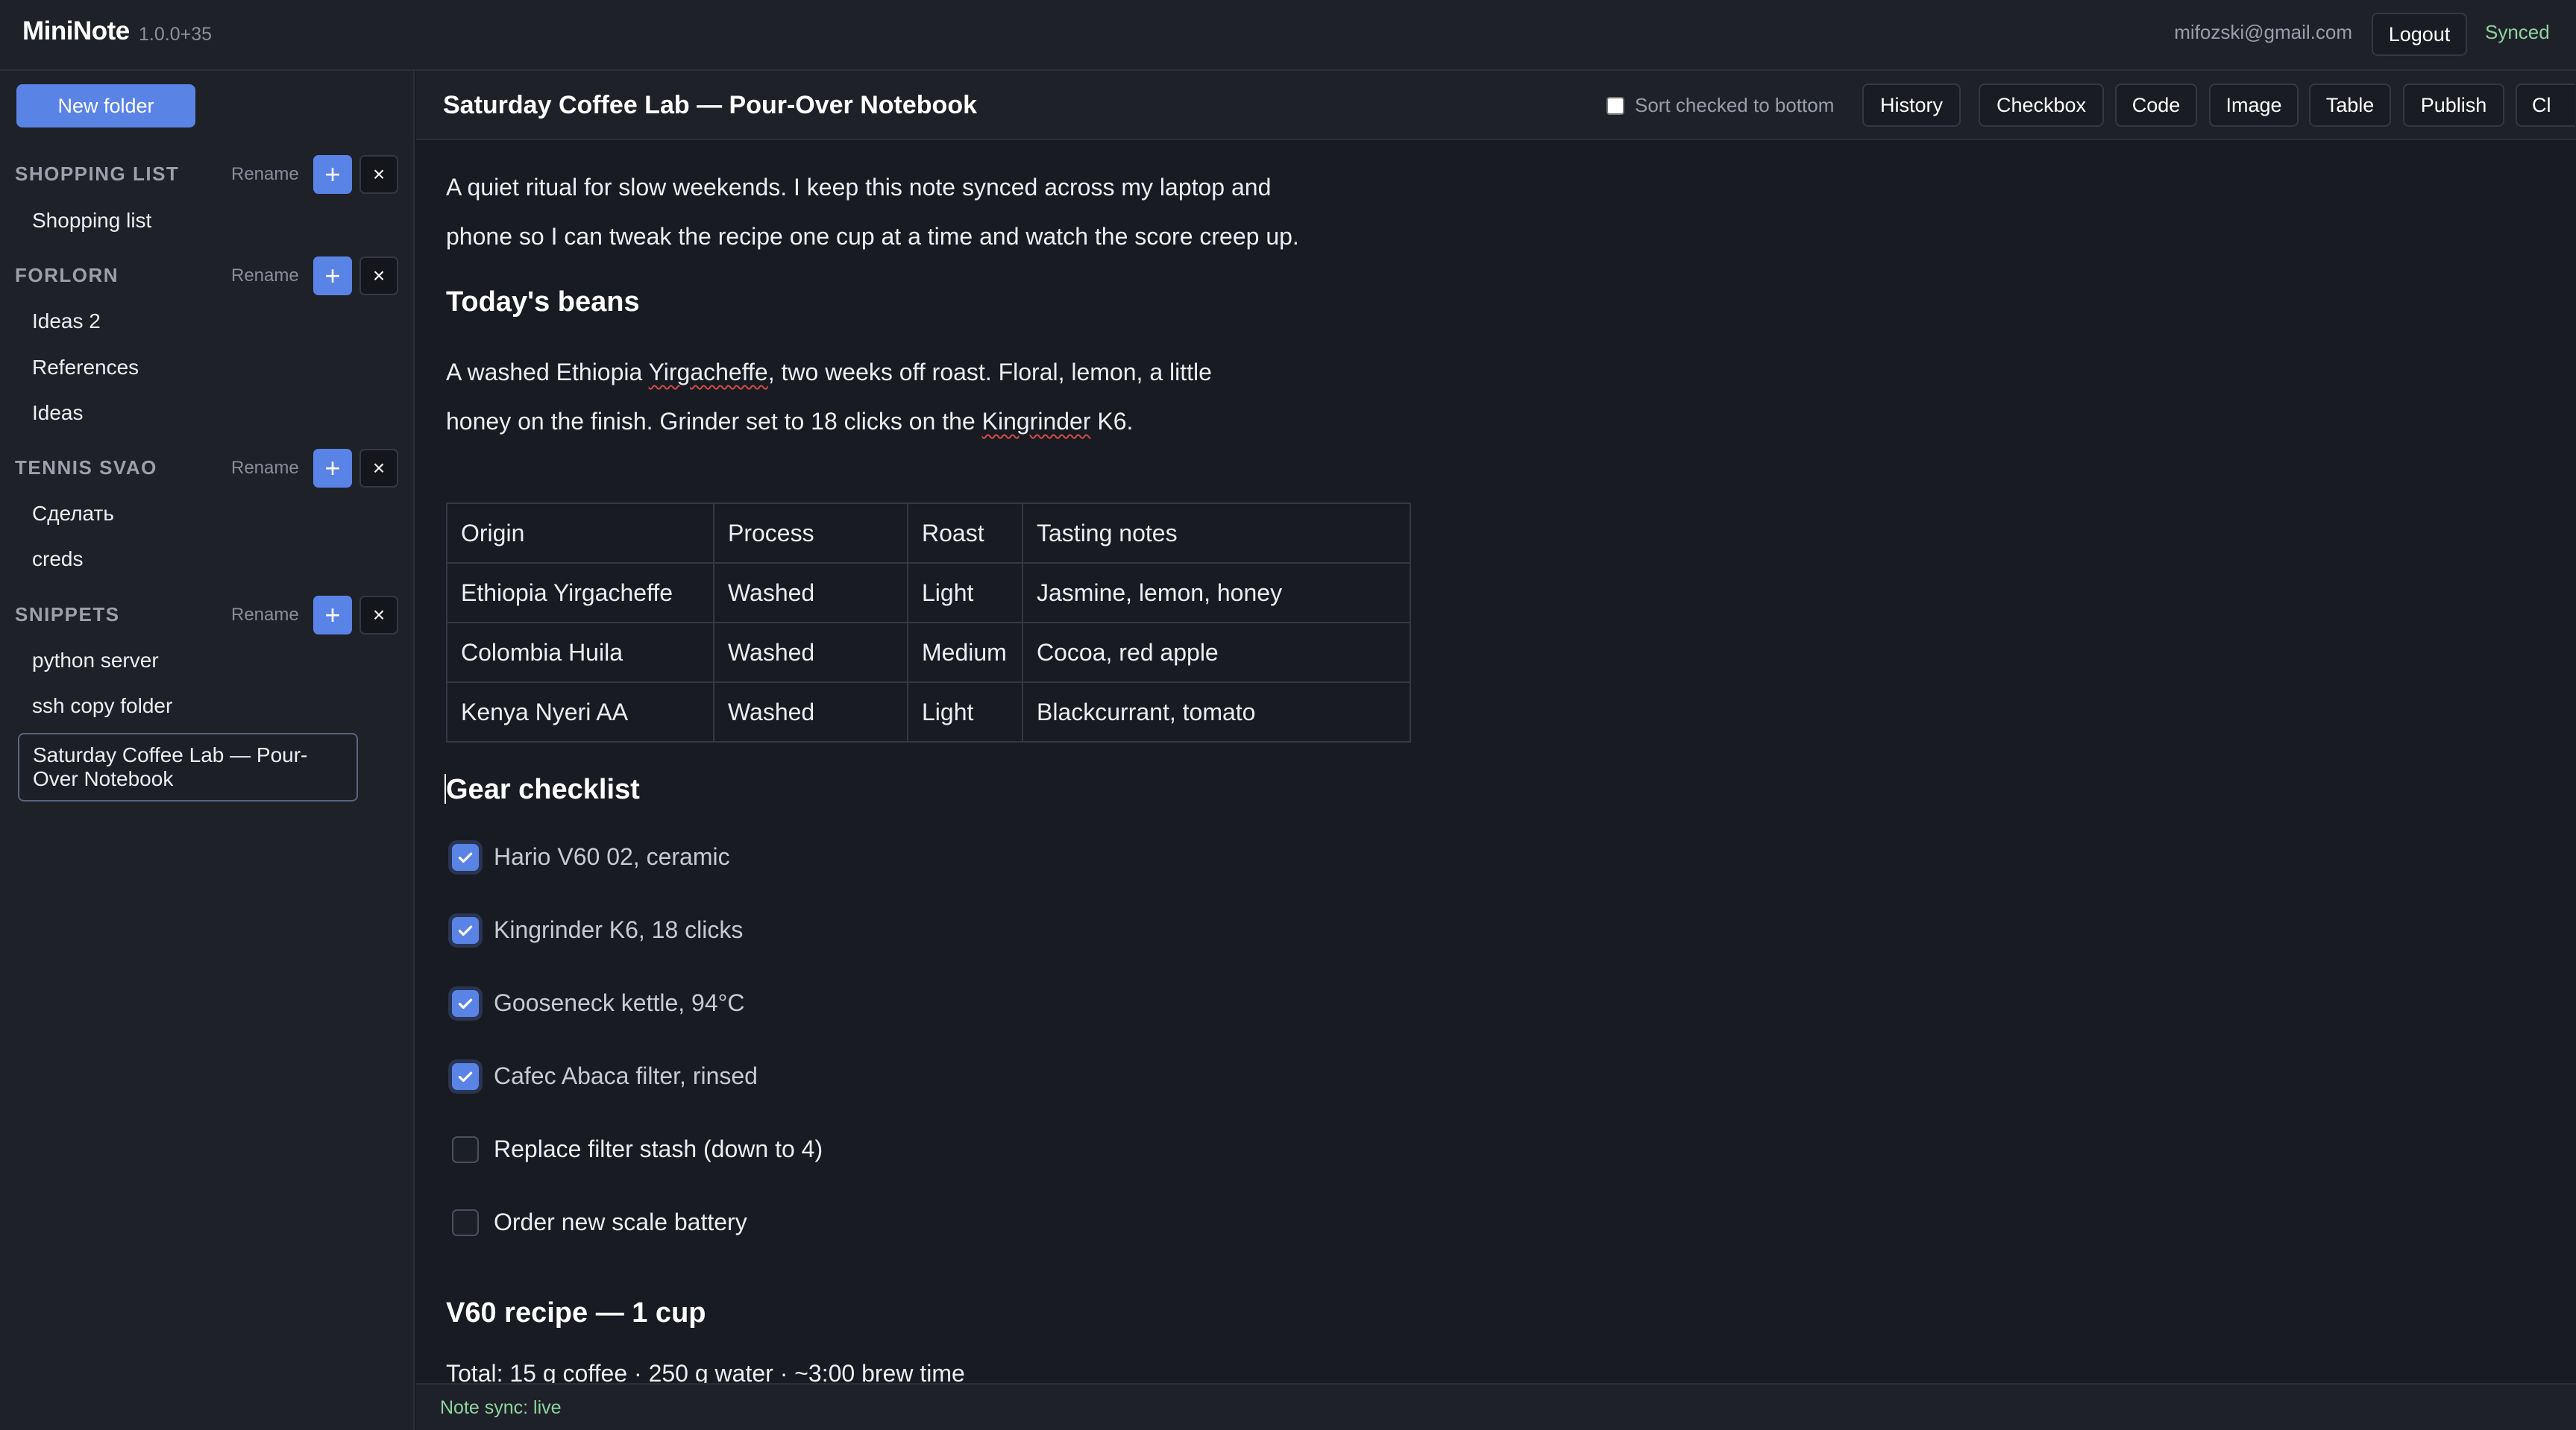  I want to click on table-cell: Jasmine, lemon, honey, so click(1217, 592).